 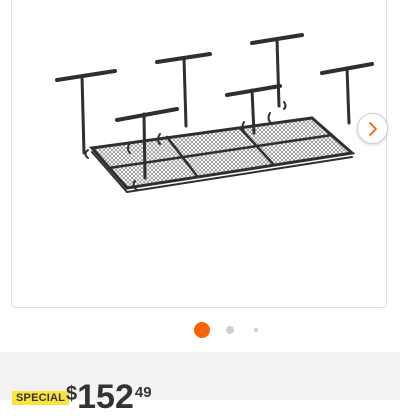 What do you see at coordinates (200, 383) in the screenshot?
I see `price-section: SPECIAL $15249` at bounding box center [200, 383].